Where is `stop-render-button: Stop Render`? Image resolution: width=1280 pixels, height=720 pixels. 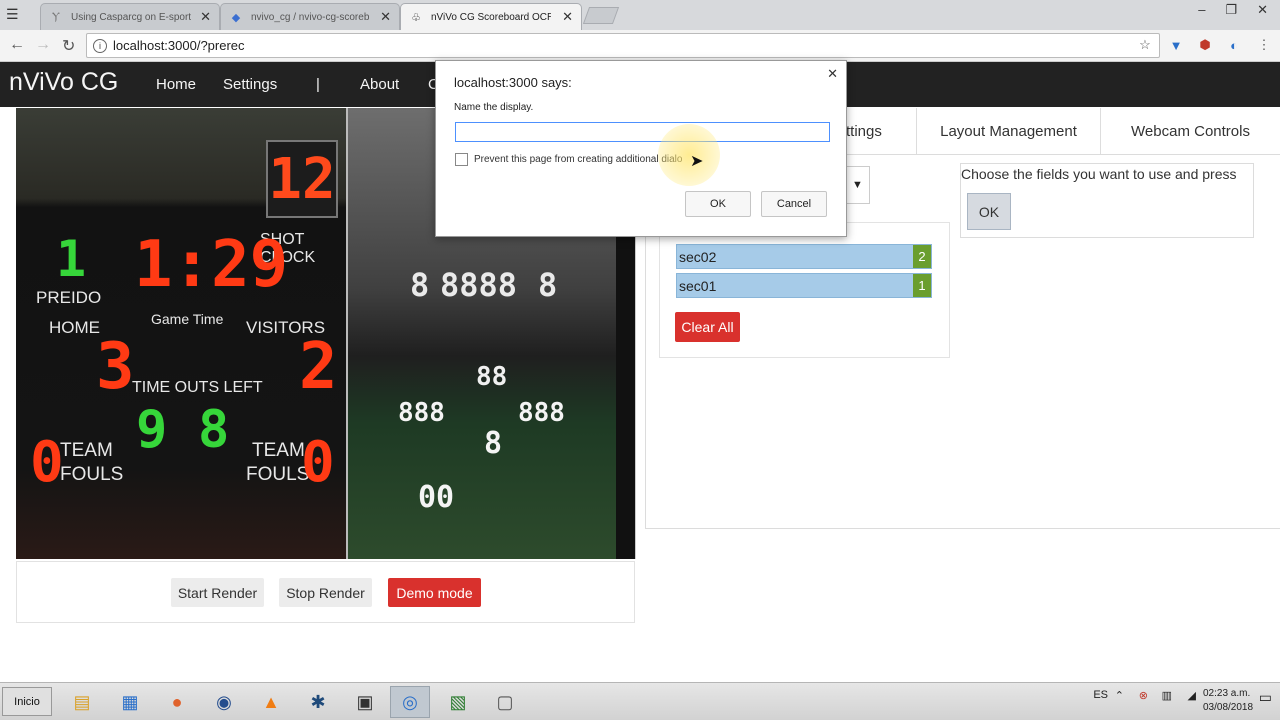
stop-render-button: Stop Render is located at coordinates (325, 592).